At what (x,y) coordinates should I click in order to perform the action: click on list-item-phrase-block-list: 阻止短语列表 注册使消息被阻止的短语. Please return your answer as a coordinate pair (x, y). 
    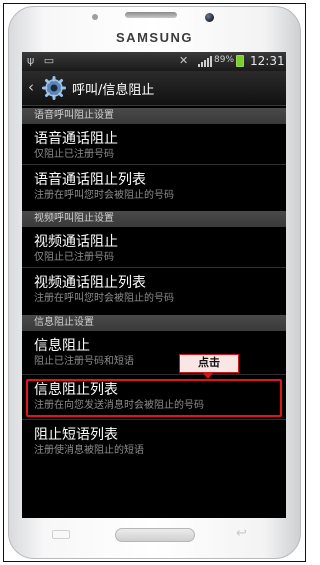
    Looking at the image, I should click on (154, 440).